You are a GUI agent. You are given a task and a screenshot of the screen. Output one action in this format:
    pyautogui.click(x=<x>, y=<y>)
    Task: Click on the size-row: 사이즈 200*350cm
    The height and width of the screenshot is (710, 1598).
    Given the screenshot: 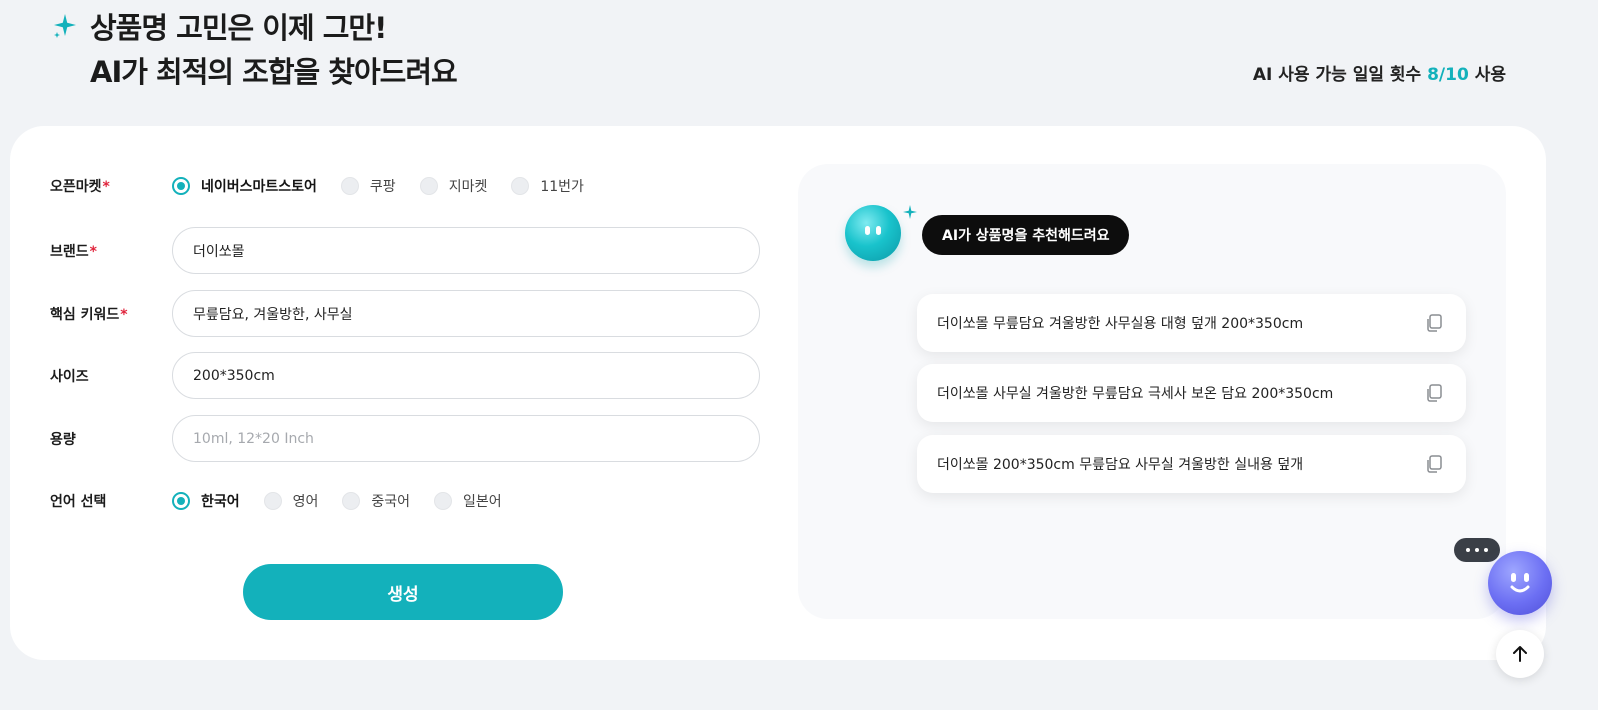 What is the action you would take?
    pyautogui.click(x=405, y=375)
    